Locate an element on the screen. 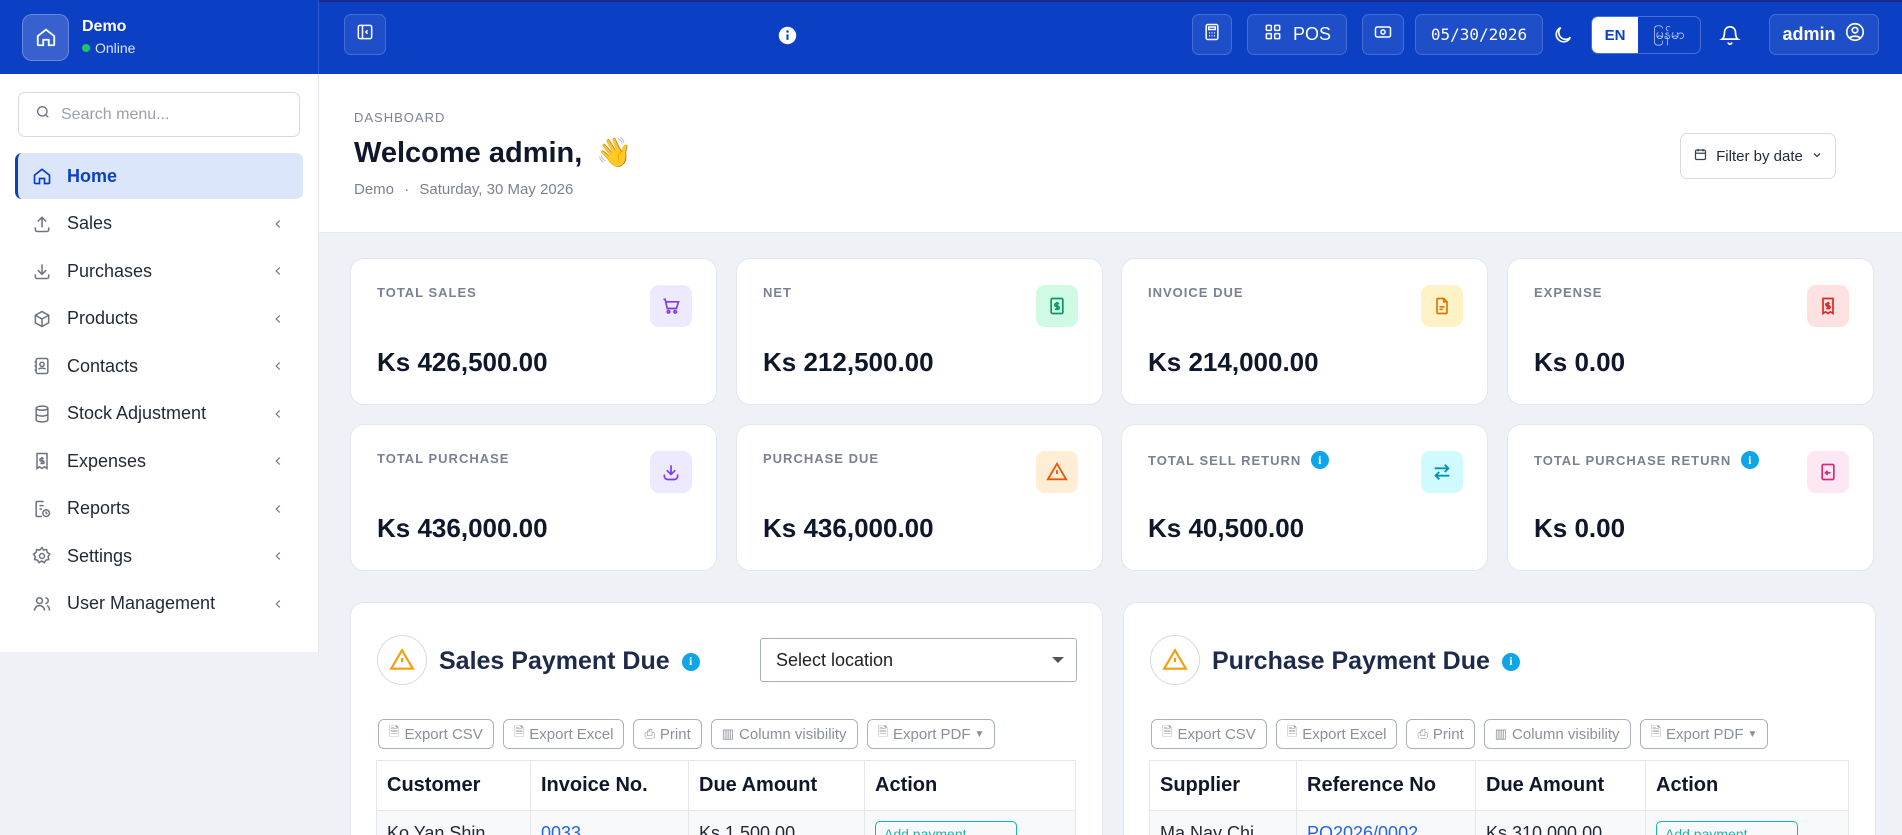  user-menu-button: admin is located at coordinates (1824, 34).